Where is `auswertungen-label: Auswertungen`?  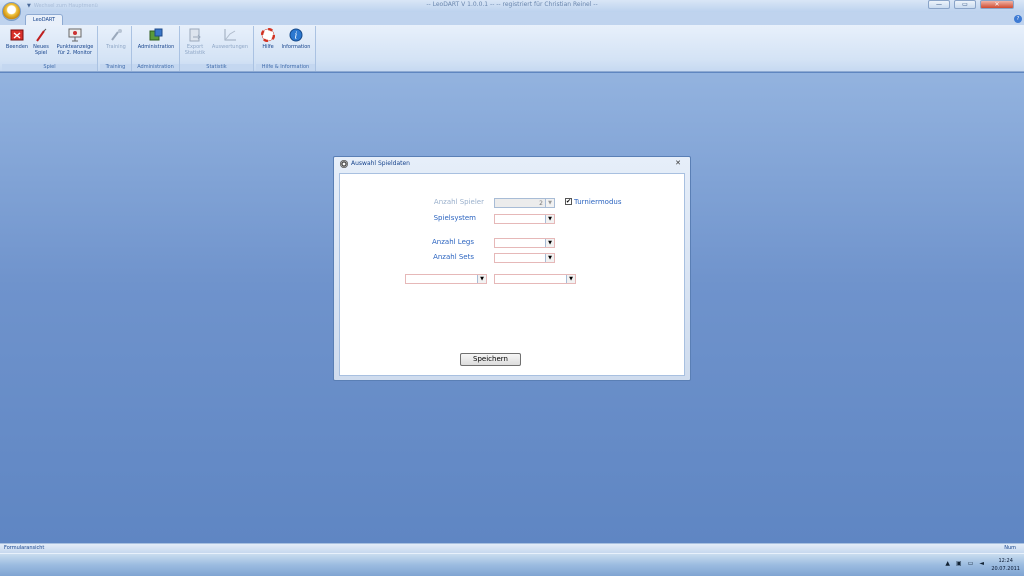
auswertungen-label: Auswertungen is located at coordinates (230, 47).